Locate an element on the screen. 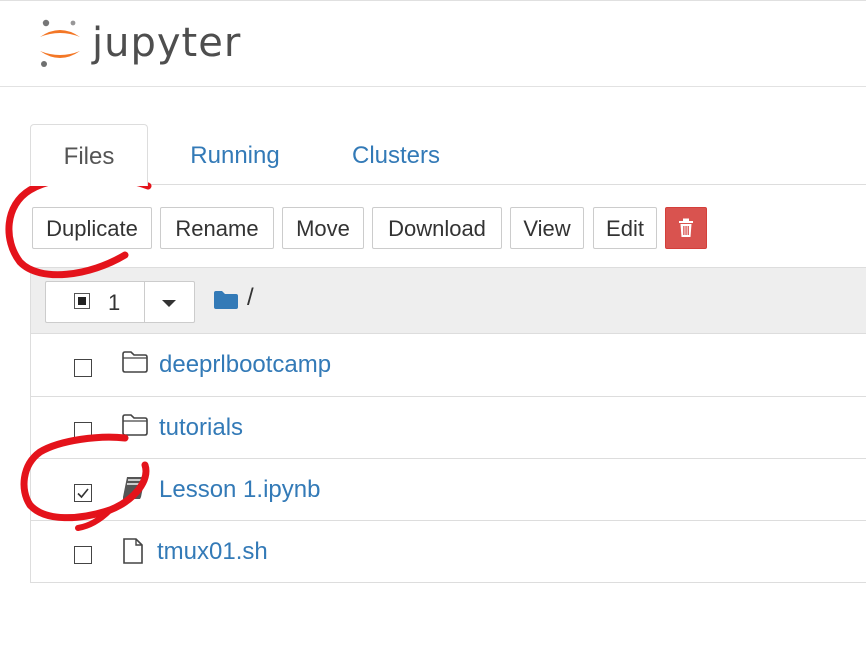 This screenshot has height=652, width=866. file-row: Lesson 1.ipynb is located at coordinates (448, 489).